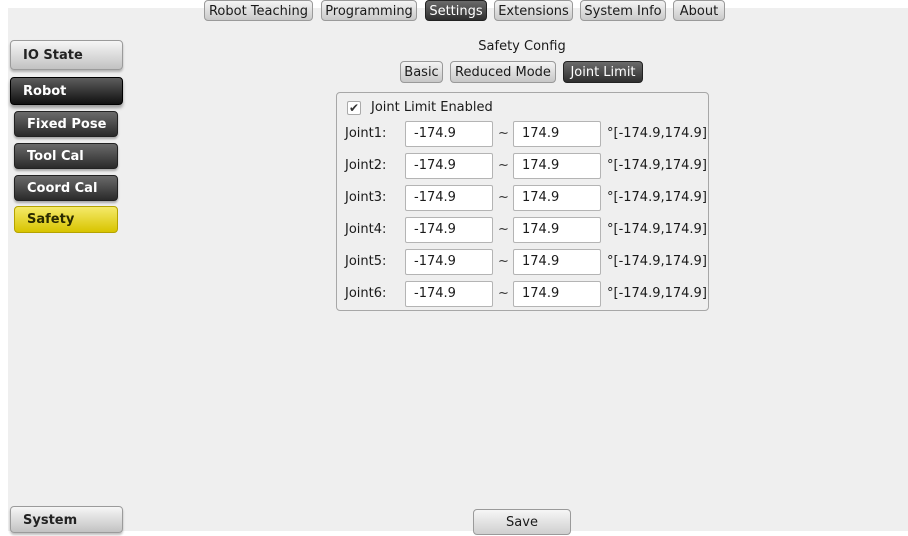 The width and height of the screenshot is (908, 536). Describe the element at coordinates (66, 91) in the screenshot. I see `sidebar-item-robot: Robot` at that location.